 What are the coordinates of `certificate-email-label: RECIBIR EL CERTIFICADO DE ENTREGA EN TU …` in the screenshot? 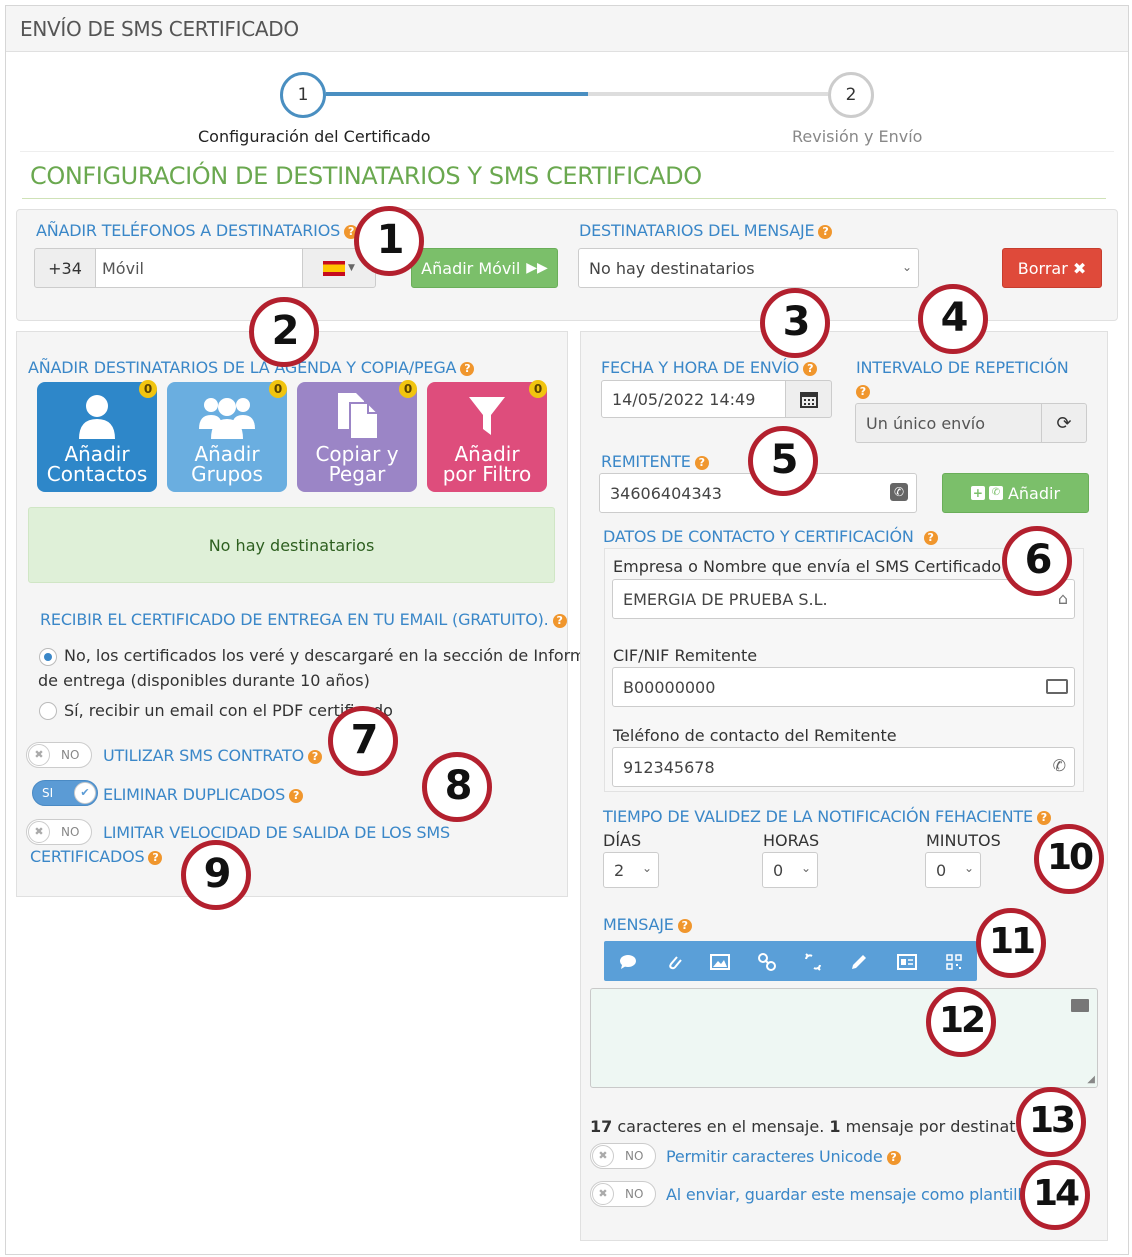 It's located at (303, 619).